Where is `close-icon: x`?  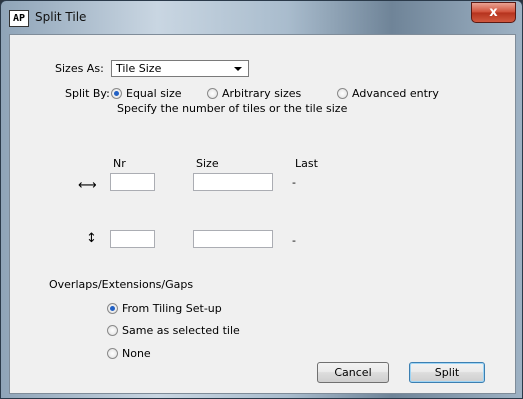
close-icon: x is located at coordinates (493, 12).